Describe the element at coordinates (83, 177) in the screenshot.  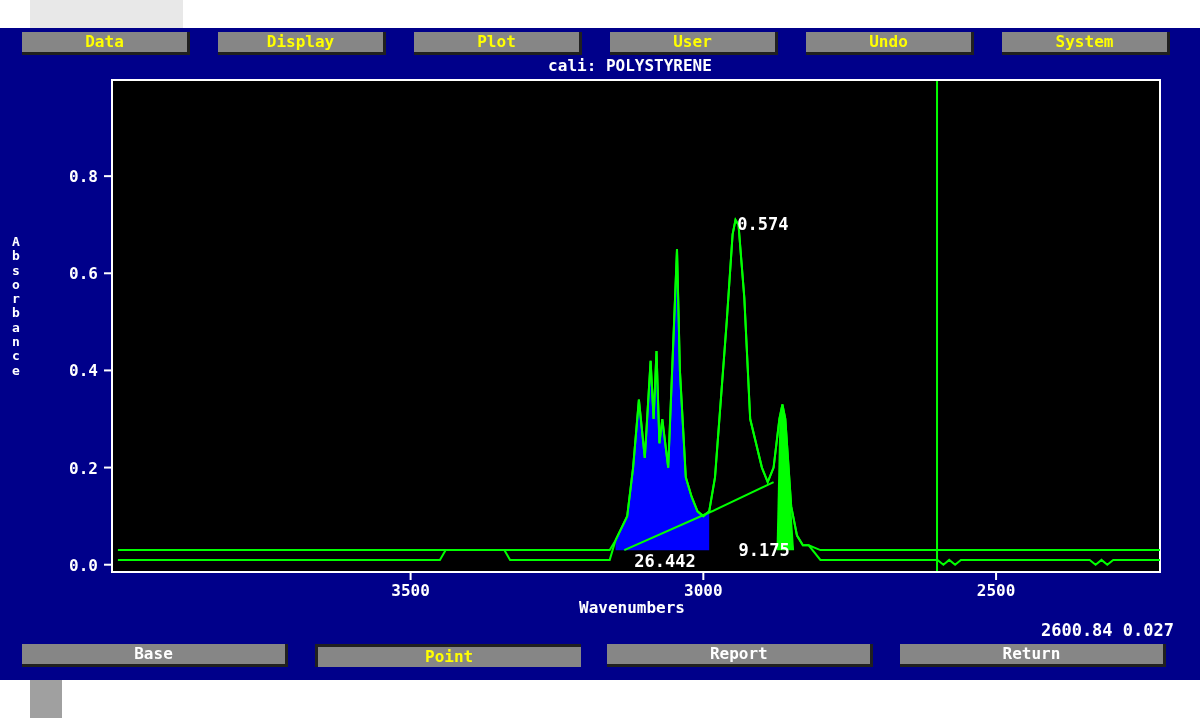
I see `tick-label: 0.8` at that location.